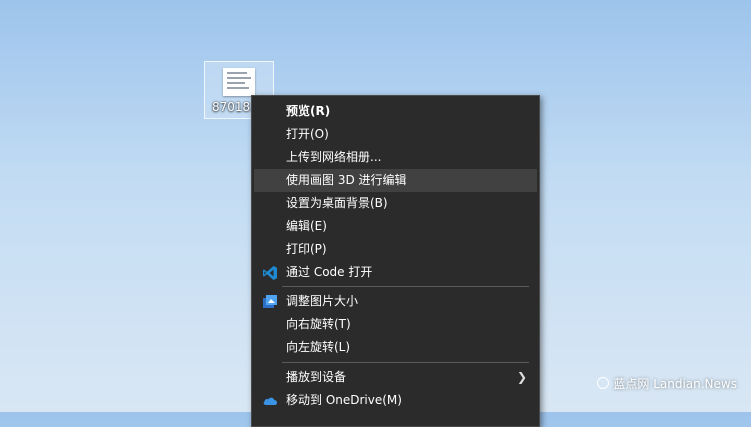 Image resolution: width=751 pixels, height=427 pixels. What do you see at coordinates (395, 301) in the screenshot?
I see `menu-item-resize-image: 调整图片大小` at bounding box center [395, 301].